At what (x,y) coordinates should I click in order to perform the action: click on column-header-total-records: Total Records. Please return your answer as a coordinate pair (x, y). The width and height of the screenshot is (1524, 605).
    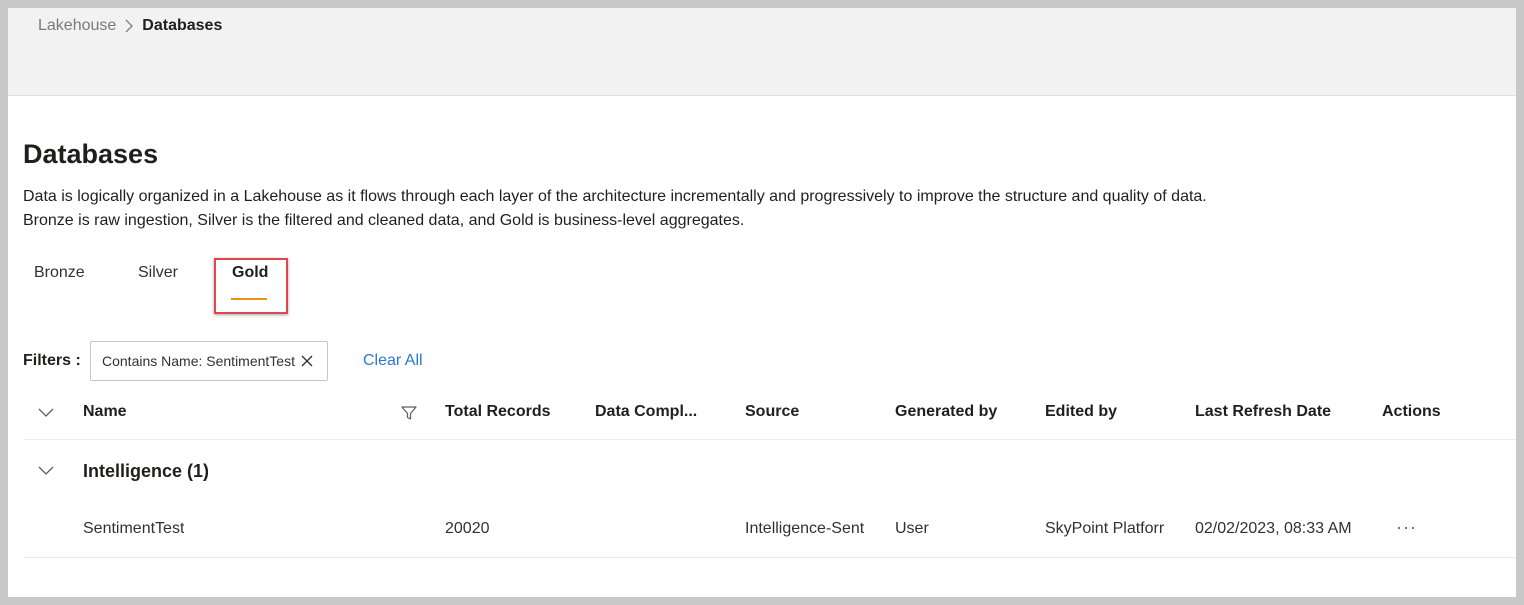
    Looking at the image, I should click on (498, 412).